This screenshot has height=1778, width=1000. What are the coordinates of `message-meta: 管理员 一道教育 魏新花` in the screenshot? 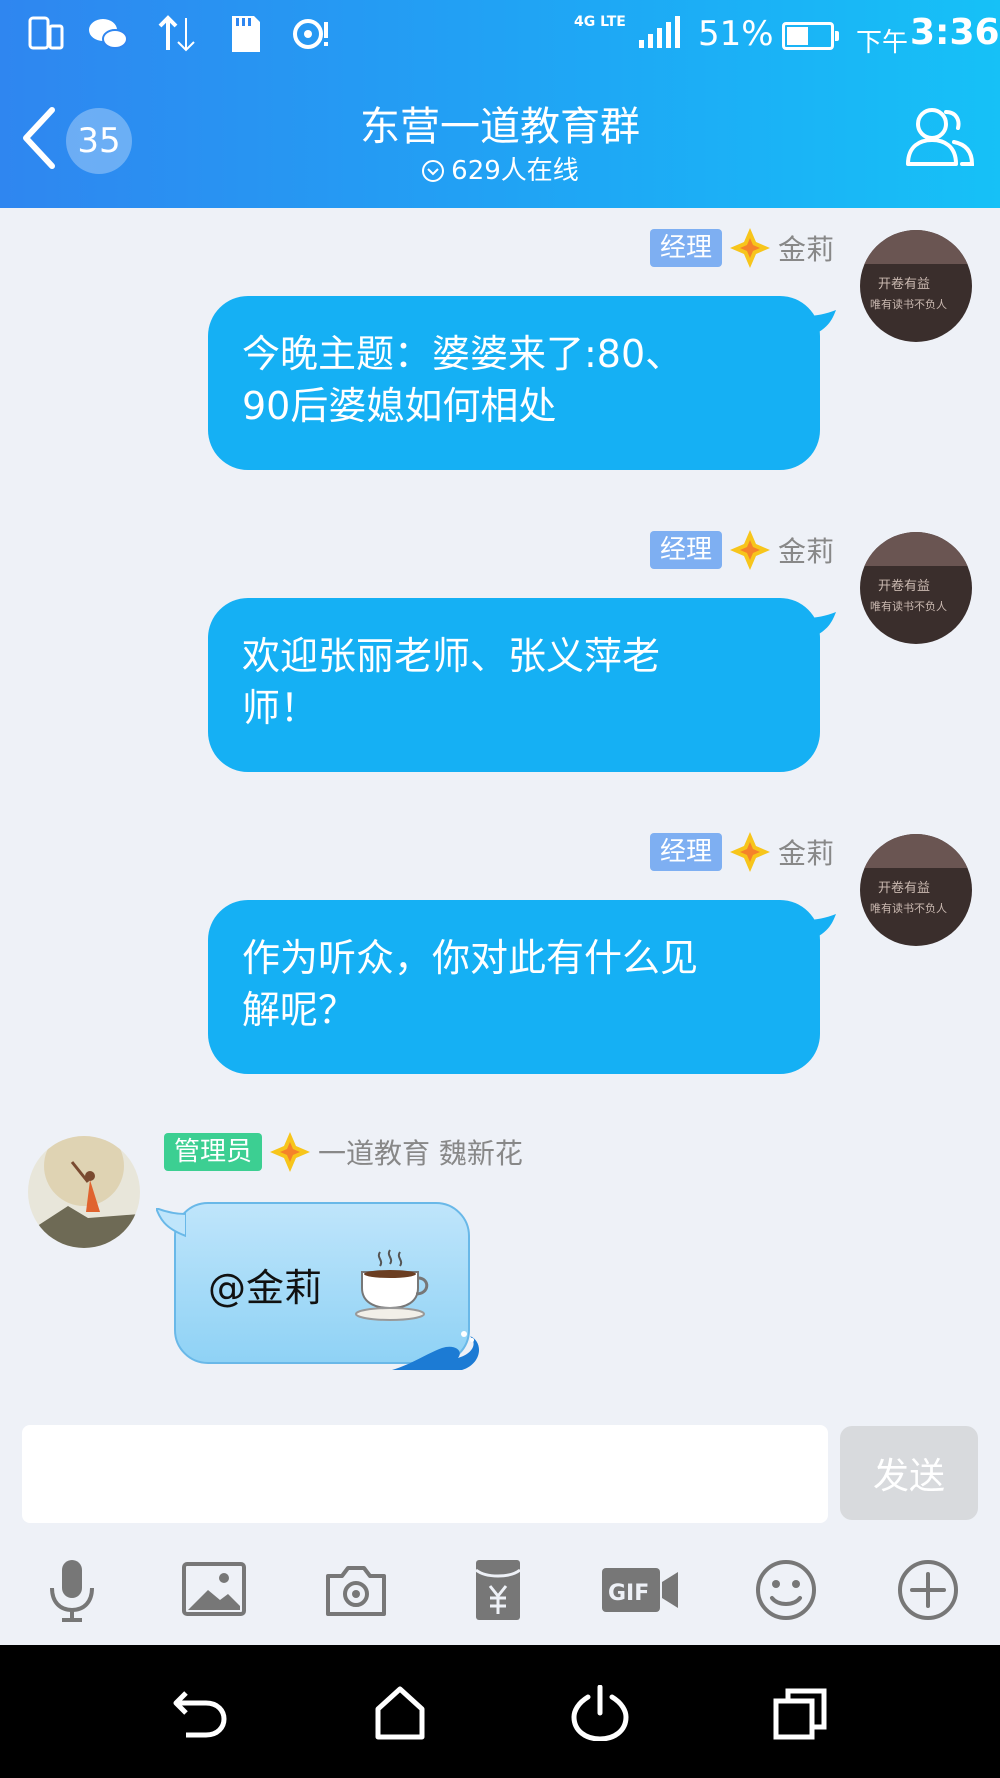 It's located at (343, 1152).